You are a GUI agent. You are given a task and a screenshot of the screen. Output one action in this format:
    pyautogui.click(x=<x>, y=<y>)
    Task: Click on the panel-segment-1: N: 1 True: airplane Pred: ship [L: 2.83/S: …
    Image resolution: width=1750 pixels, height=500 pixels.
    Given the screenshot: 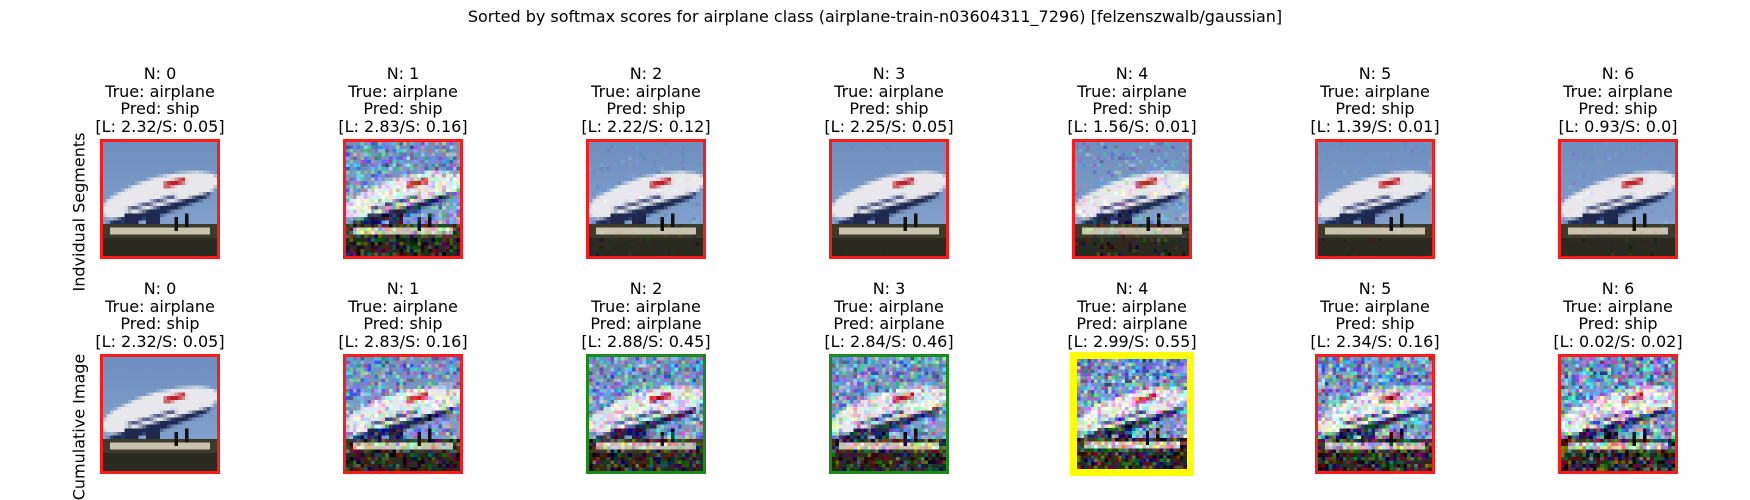 What is the action you would take?
    pyautogui.click(x=403, y=162)
    